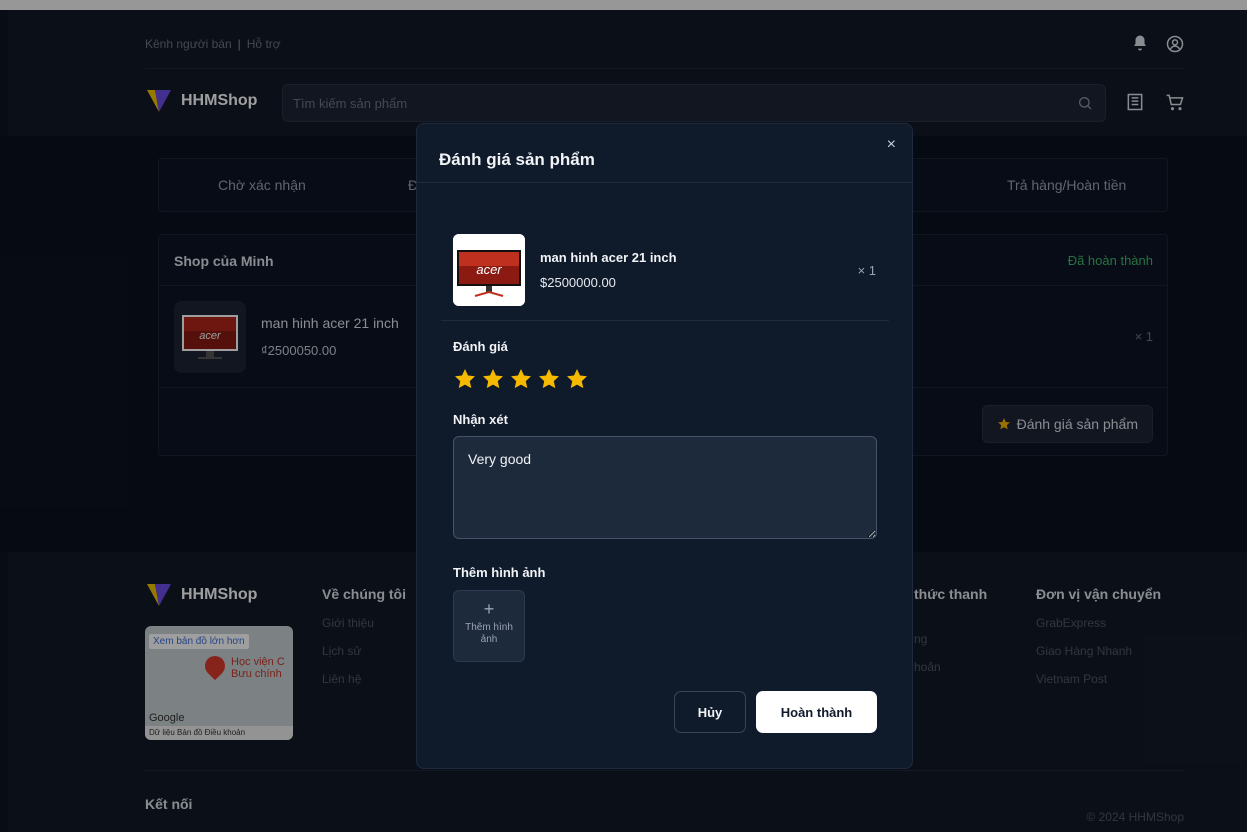  I want to click on modal-product-price: $2500000.00, so click(578, 282).